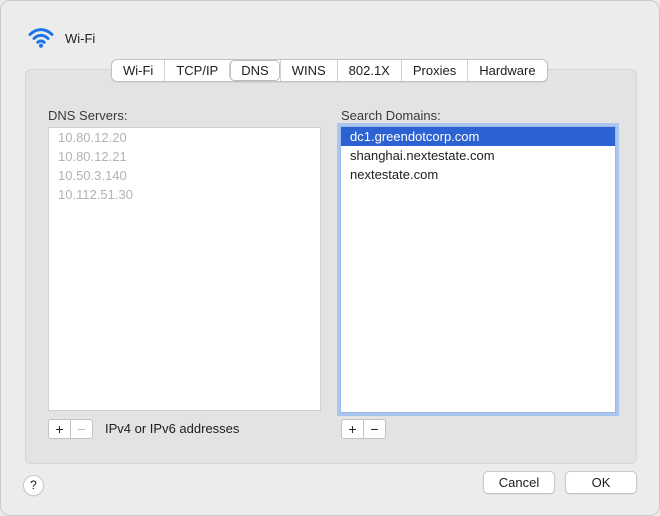 This screenshot has height=516, width=660. I want to click on tab-proxies: Proxies, so click(433, 70).